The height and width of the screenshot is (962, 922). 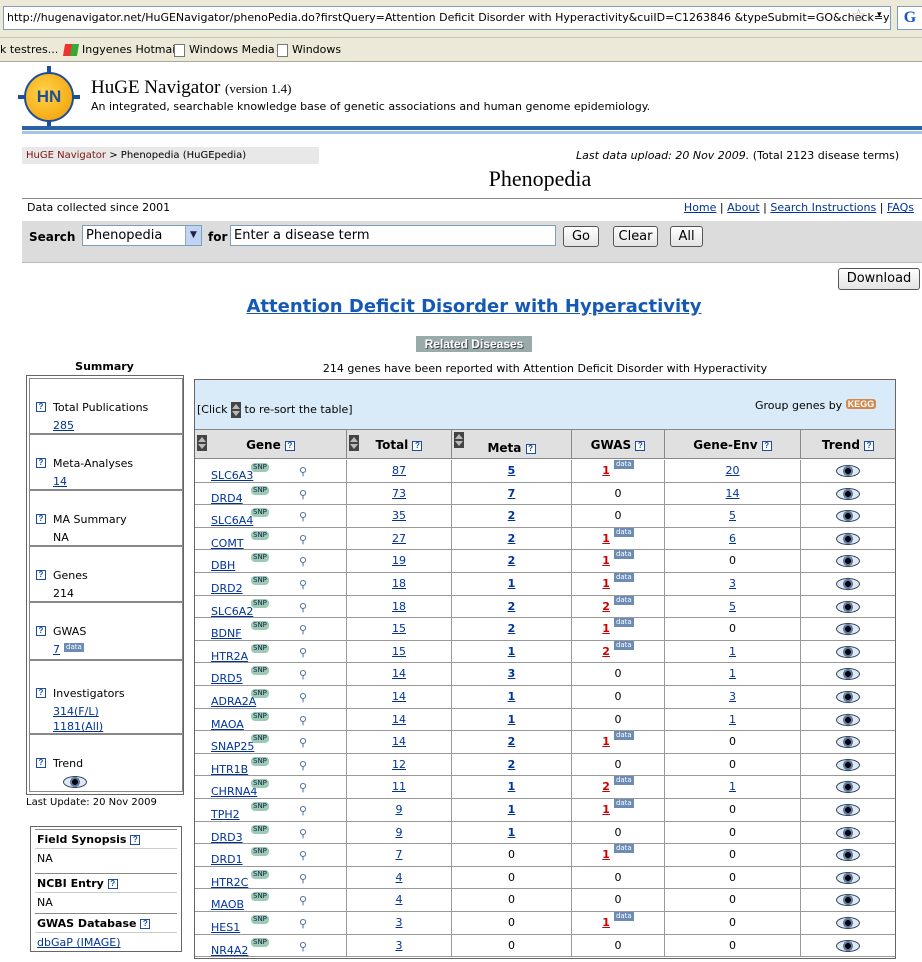 I want to click on total-link: 7, so click(x=399, y=854).